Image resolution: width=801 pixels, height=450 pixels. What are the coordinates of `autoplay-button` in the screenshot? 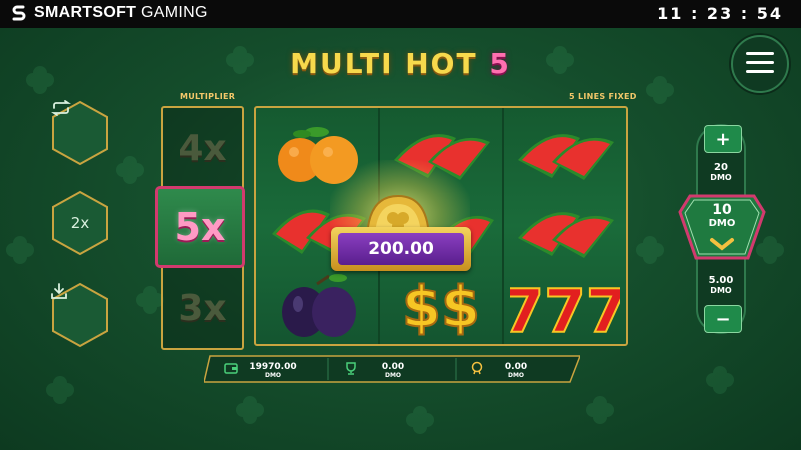 It's located at (80, 133).